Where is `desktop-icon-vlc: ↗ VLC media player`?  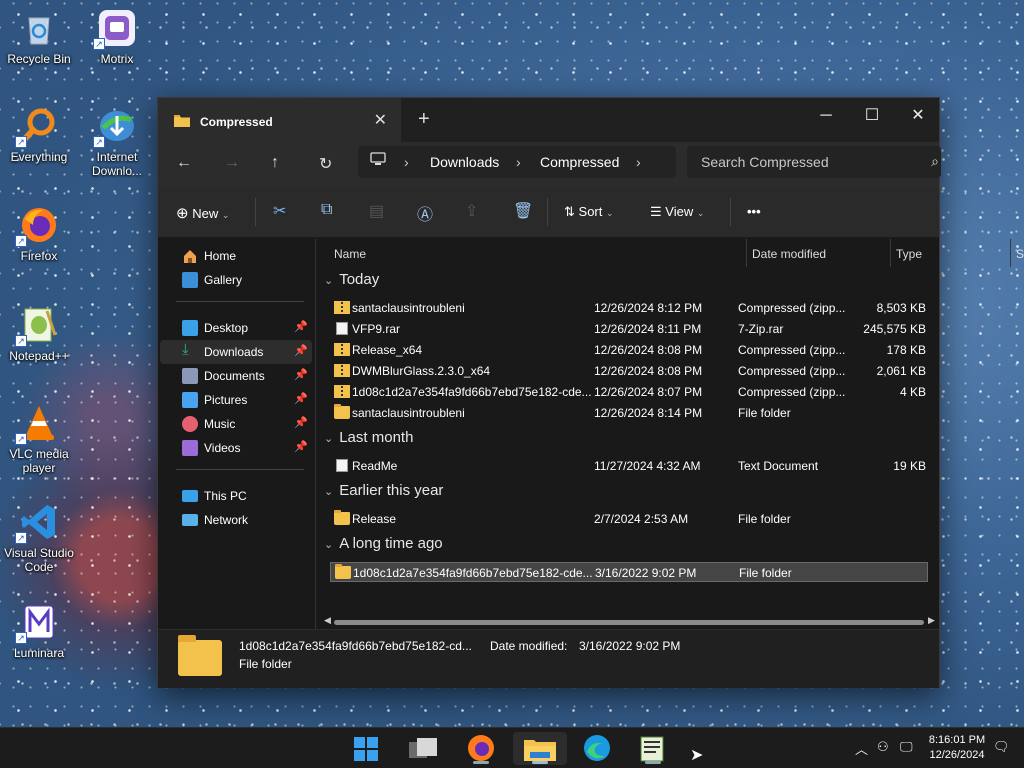 desktop-icon-vlc: ↗ VLC media player is located at coordinates (39, 439).